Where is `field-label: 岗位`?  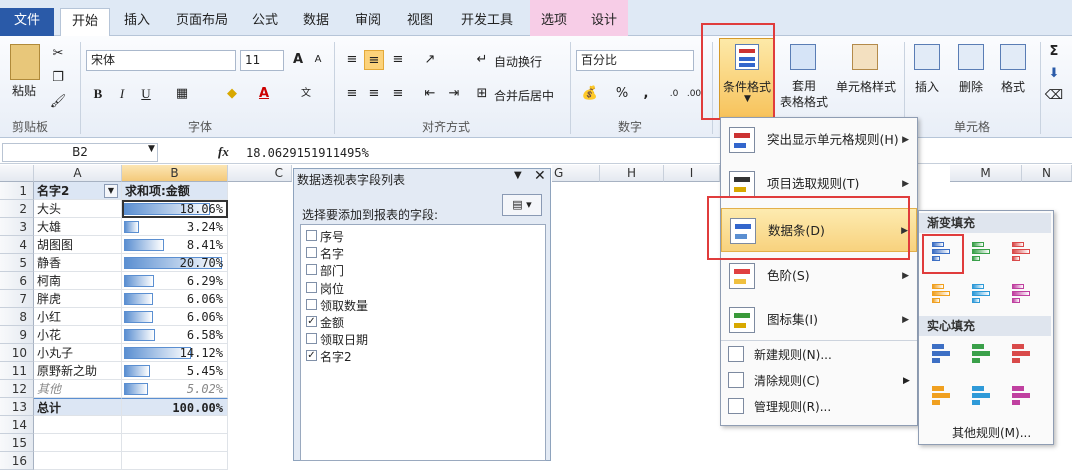
field-label: 岗位 is located at coordinates (332, 288).